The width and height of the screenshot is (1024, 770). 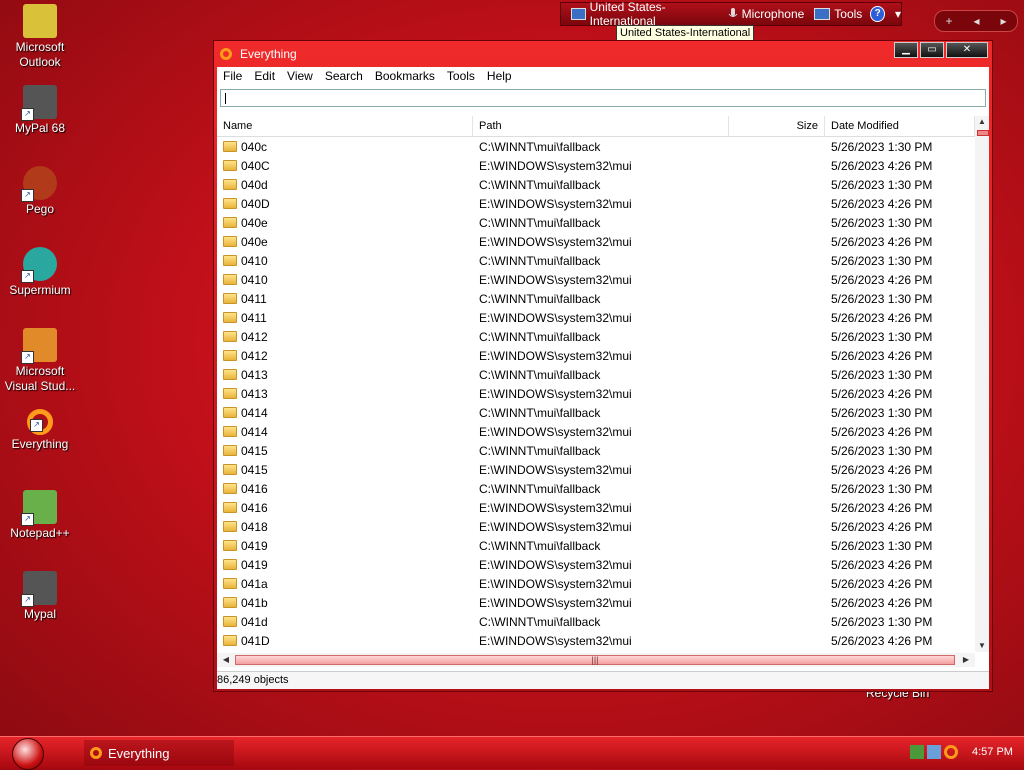 What do you see at coordinates (951, 752) in the screenshot?
I see `everything-tray-icon` at bounding box center [951, 752].